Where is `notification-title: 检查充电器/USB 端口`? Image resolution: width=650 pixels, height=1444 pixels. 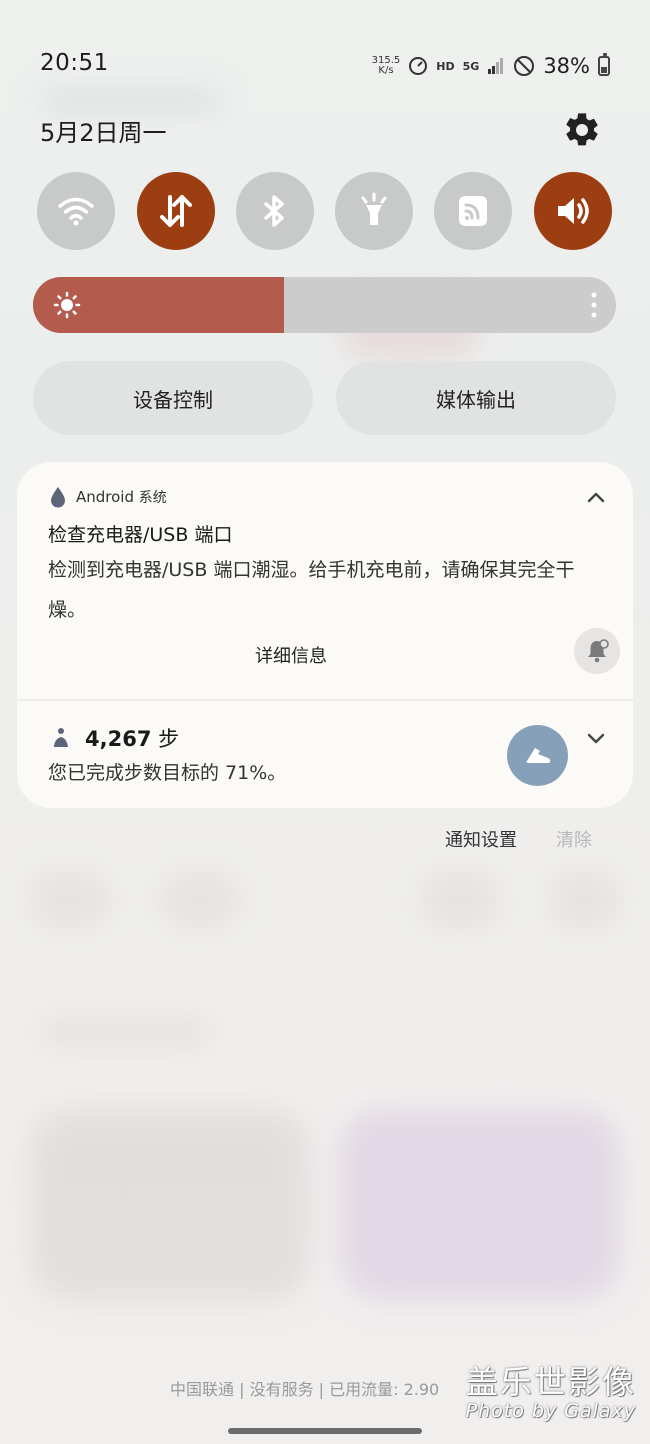 notification-title: 检查充电器/USB 端口 is located at coordinates (140, 535).